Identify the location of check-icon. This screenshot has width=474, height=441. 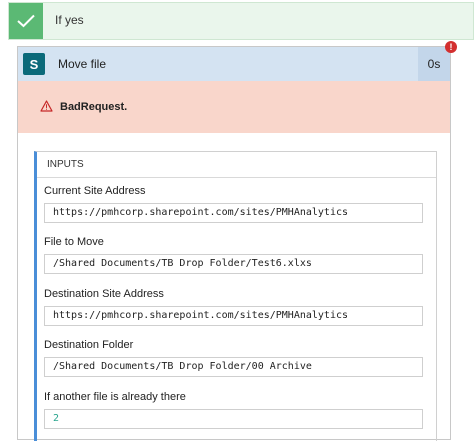
(26, 21).